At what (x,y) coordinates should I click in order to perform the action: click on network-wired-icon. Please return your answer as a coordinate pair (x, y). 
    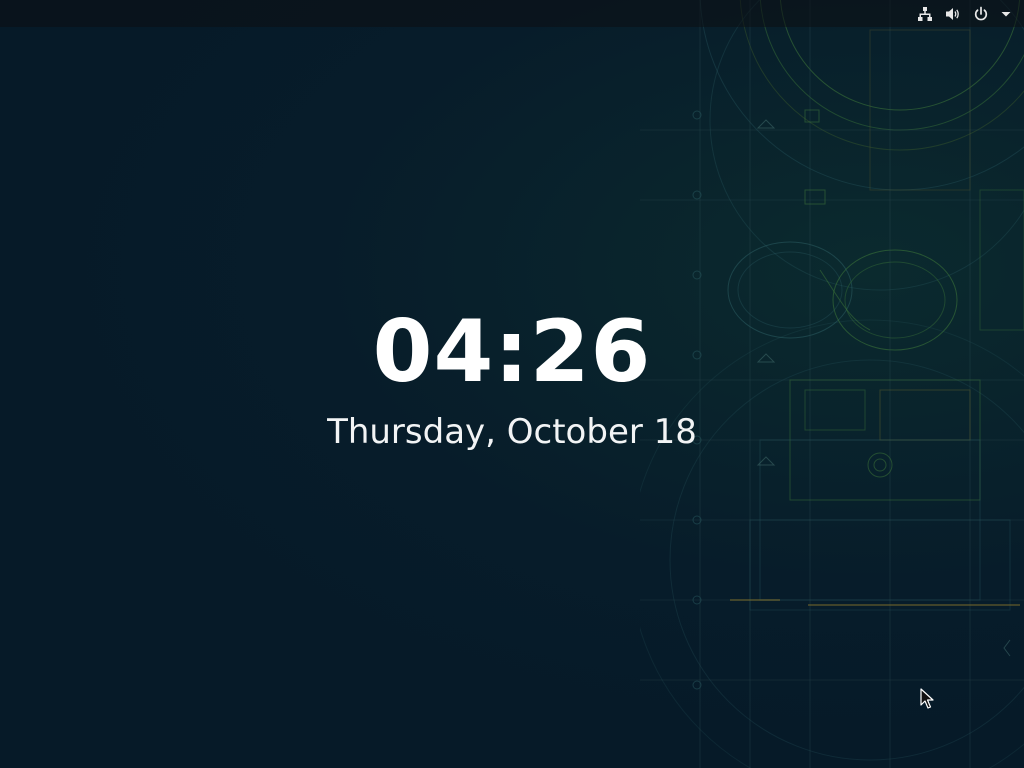
    Looking at the image, I should click on (925, 14).